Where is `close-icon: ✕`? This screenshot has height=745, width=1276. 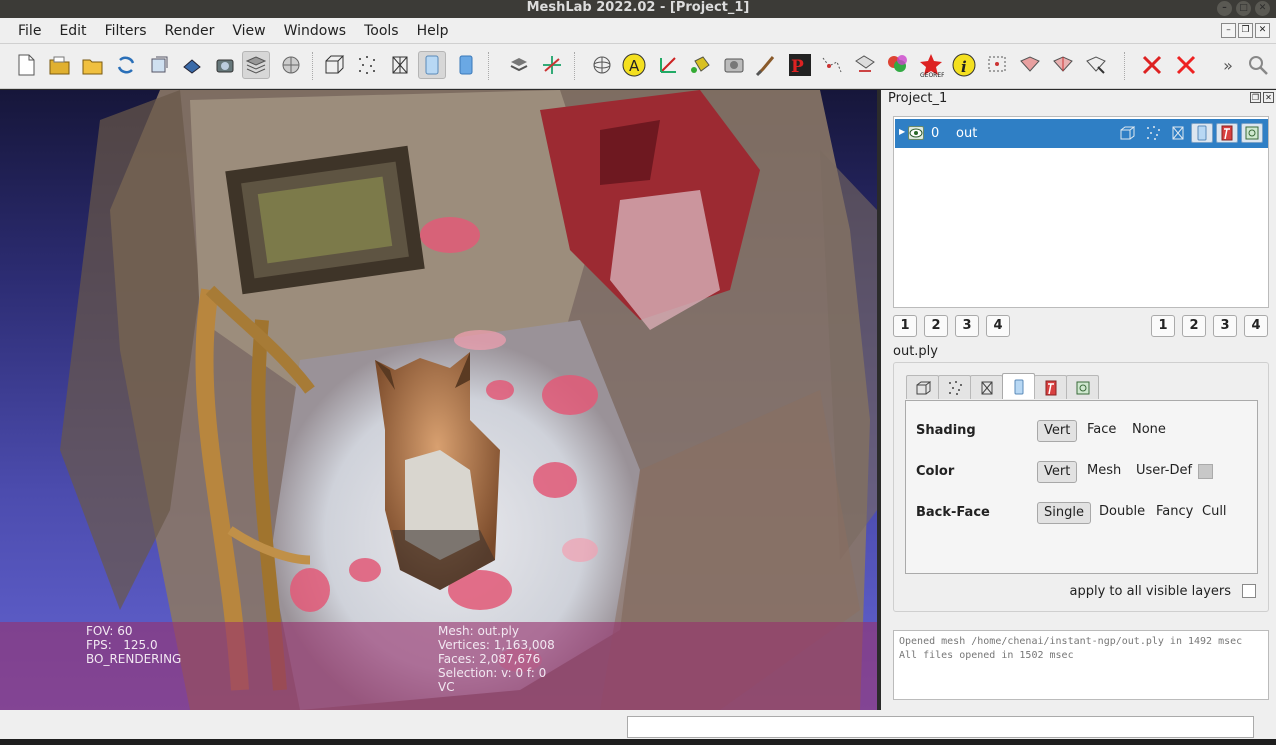 close-icon: ✕ is located at coordinates (1262, 8).